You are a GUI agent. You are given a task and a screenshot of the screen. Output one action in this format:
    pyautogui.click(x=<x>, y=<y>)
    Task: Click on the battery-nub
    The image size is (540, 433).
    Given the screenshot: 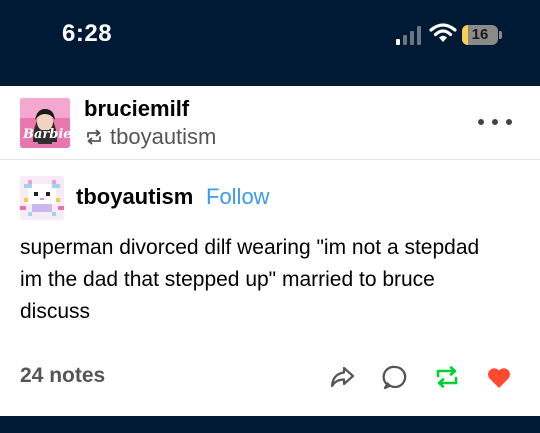 What is the action you would take?
    pyautogui.click(x=500, y=35)
    